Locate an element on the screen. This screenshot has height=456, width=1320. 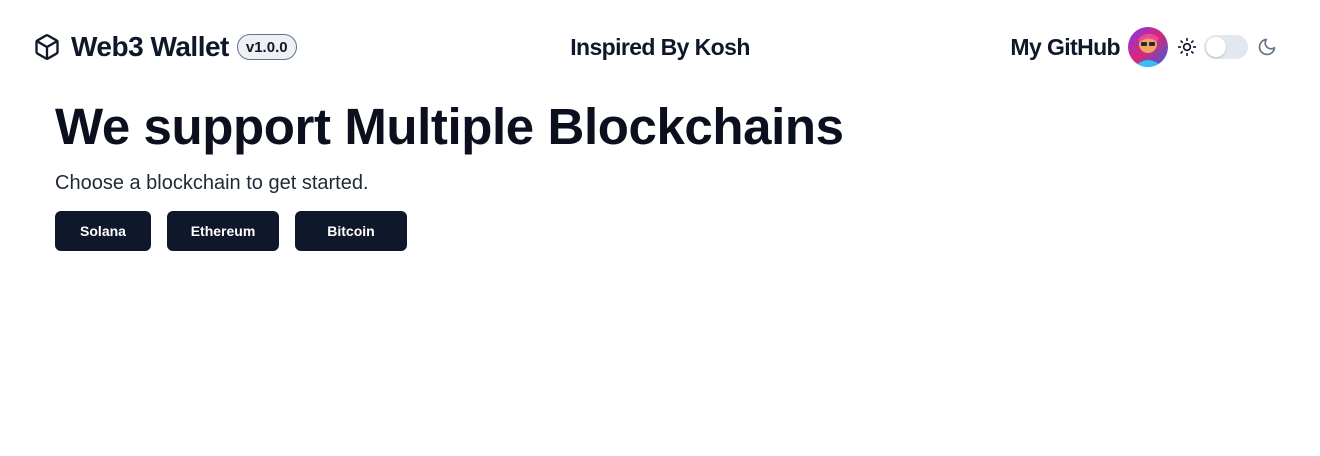
page-title: We support Multiple Blockchains is located at coordinates (449, 126).